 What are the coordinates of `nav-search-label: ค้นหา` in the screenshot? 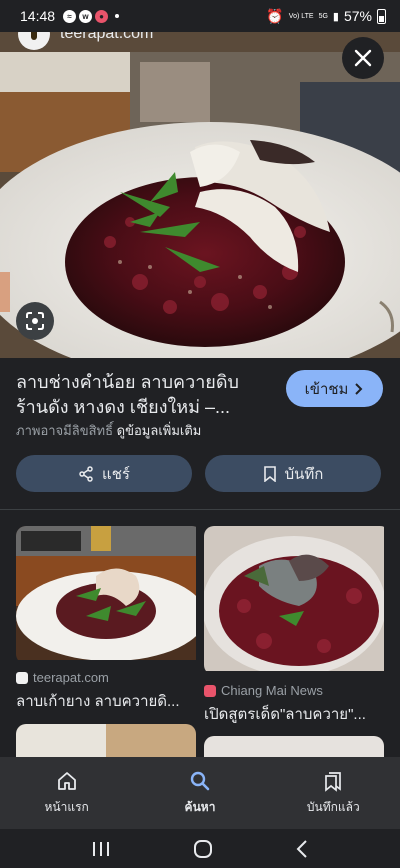 It's located at (200, 806).